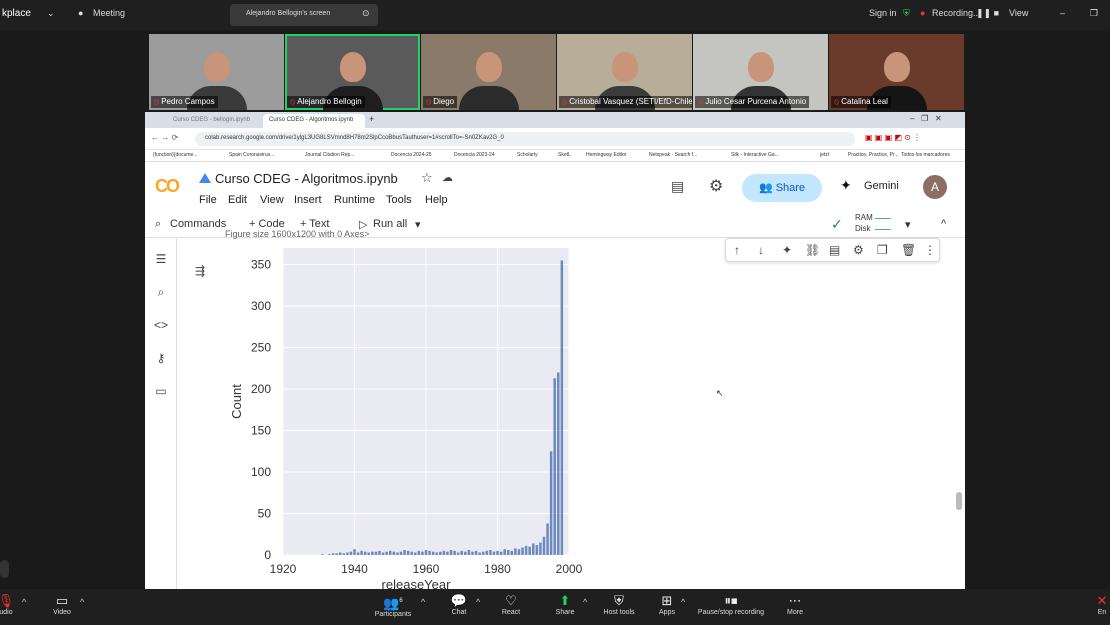 Image resolution: width=1110 pixels, height=625 pixels. Describe the element at coordinates (1018, 13) in the screenshot. I see `view-button: View` at that location.